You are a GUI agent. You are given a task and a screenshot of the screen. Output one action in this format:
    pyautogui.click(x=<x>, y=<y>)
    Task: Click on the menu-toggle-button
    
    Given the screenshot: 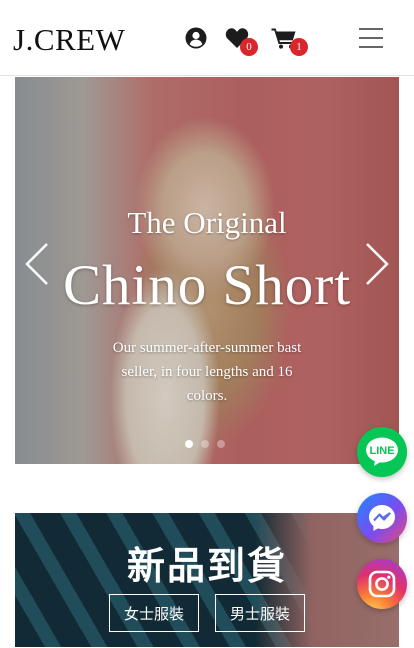 What is the action you would take?
    pyautogui.click(x=371, y=38)
    